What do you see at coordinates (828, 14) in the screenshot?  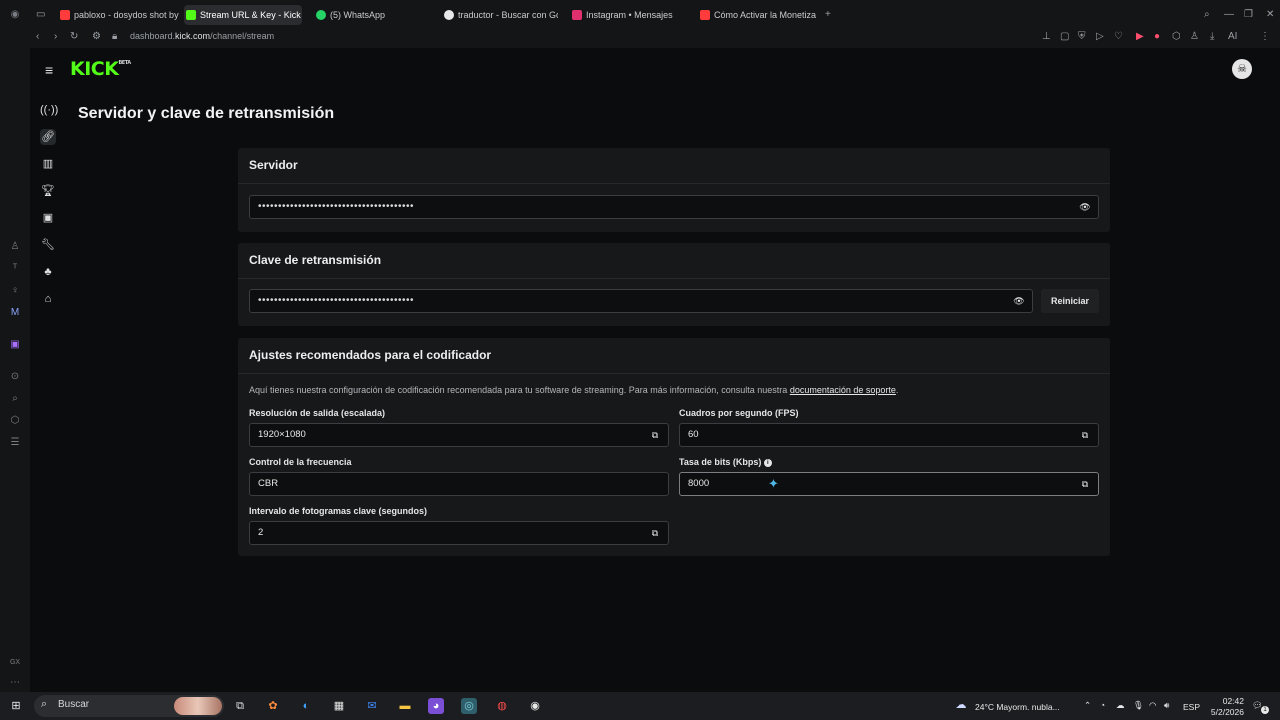 I see `new-tab-button: +` at bounding box center [828, 14].